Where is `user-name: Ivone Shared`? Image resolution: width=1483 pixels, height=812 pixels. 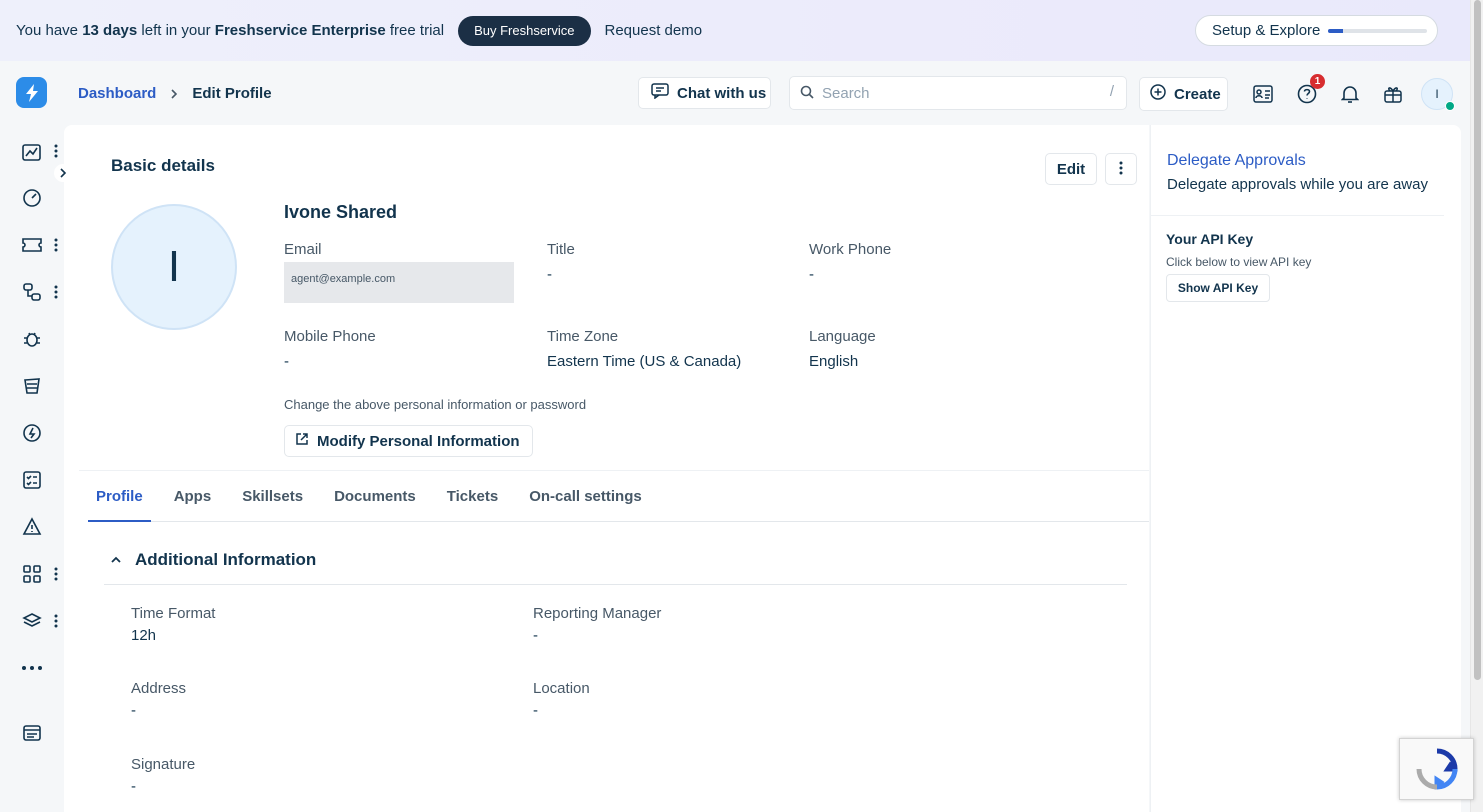 user-name: Ivone Shared is located at coordinates (341, 212).